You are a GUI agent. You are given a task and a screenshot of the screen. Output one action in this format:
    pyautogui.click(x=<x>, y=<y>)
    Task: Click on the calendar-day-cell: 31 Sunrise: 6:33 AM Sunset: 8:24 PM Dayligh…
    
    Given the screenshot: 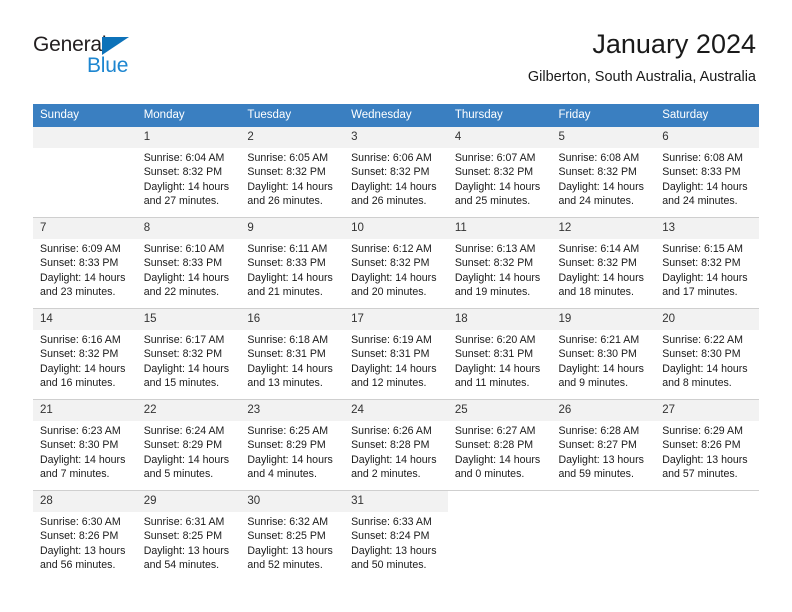 What is the action you would take?
    pyautogui.click(x=396, y=535)
    